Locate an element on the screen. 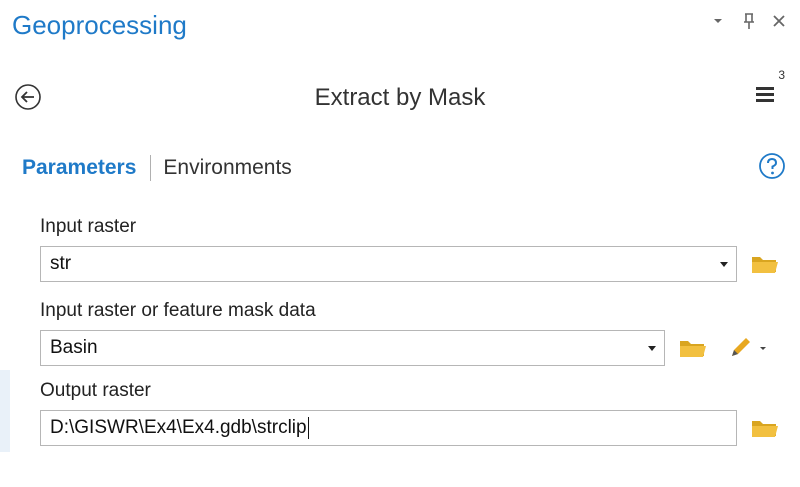  help-button is located at coordinates (772, 166).